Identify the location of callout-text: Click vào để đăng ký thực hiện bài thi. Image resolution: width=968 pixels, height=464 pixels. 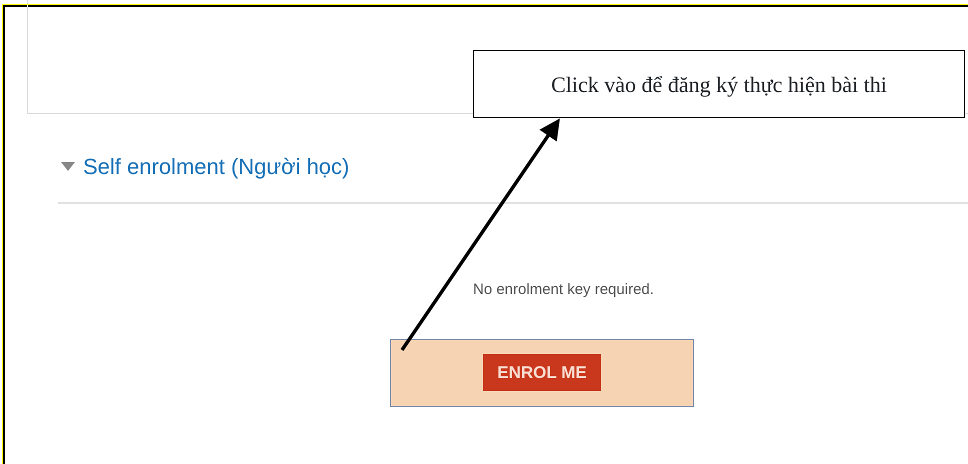
(719, 84).